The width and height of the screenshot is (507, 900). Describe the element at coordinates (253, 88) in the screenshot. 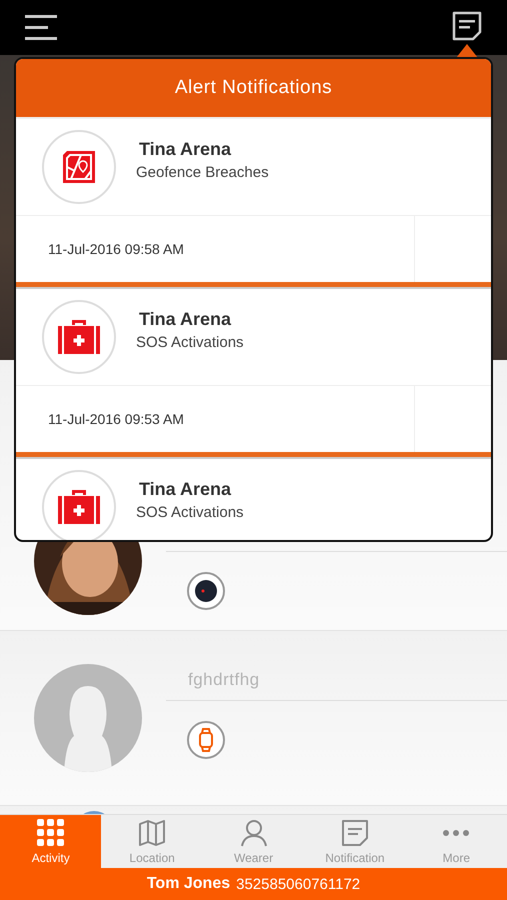

I see `popup-title: Alert Notifications` at that location.